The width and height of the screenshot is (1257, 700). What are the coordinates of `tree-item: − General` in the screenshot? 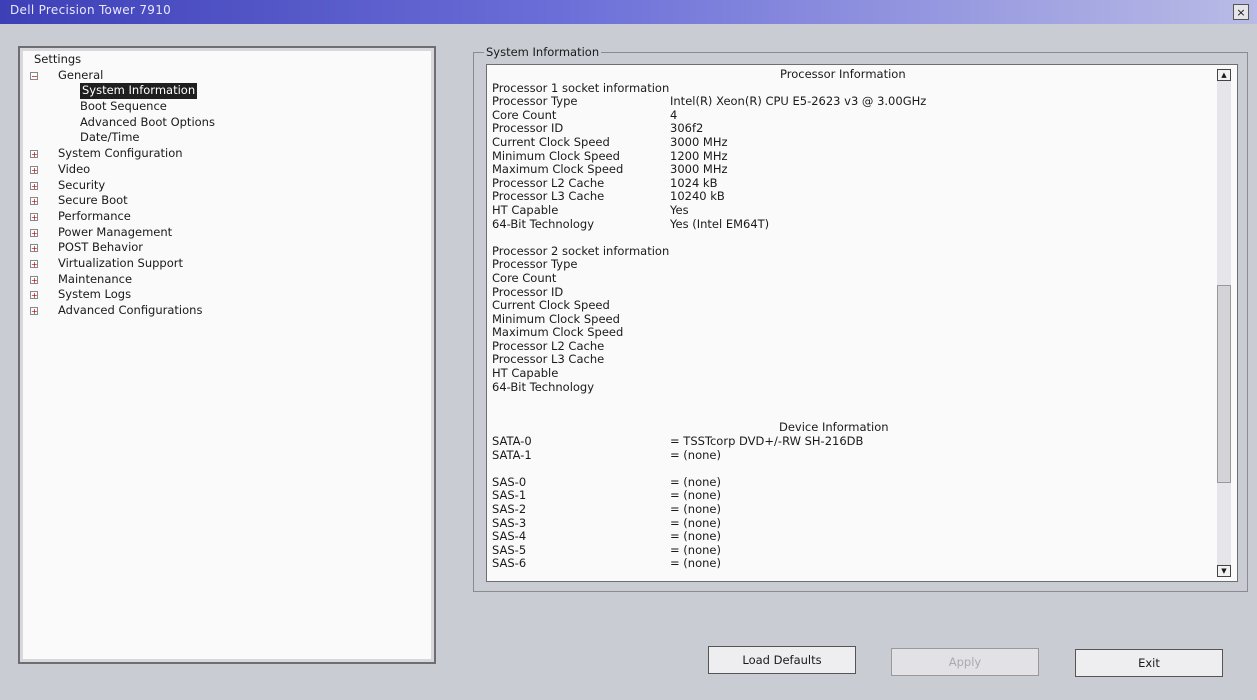 It's located at (220, 76).